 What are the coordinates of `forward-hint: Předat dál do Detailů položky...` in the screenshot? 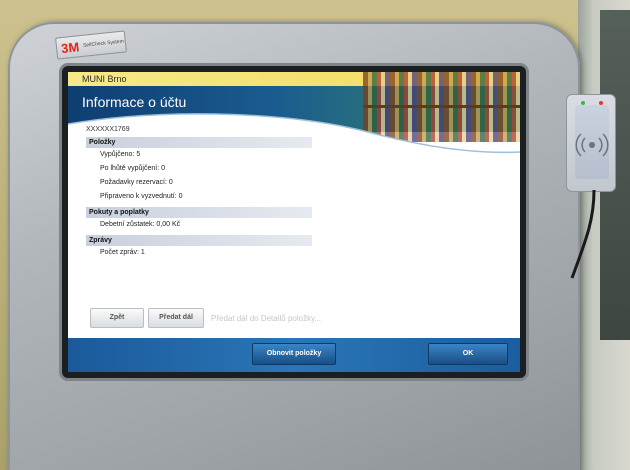 It's located at (266, 318).